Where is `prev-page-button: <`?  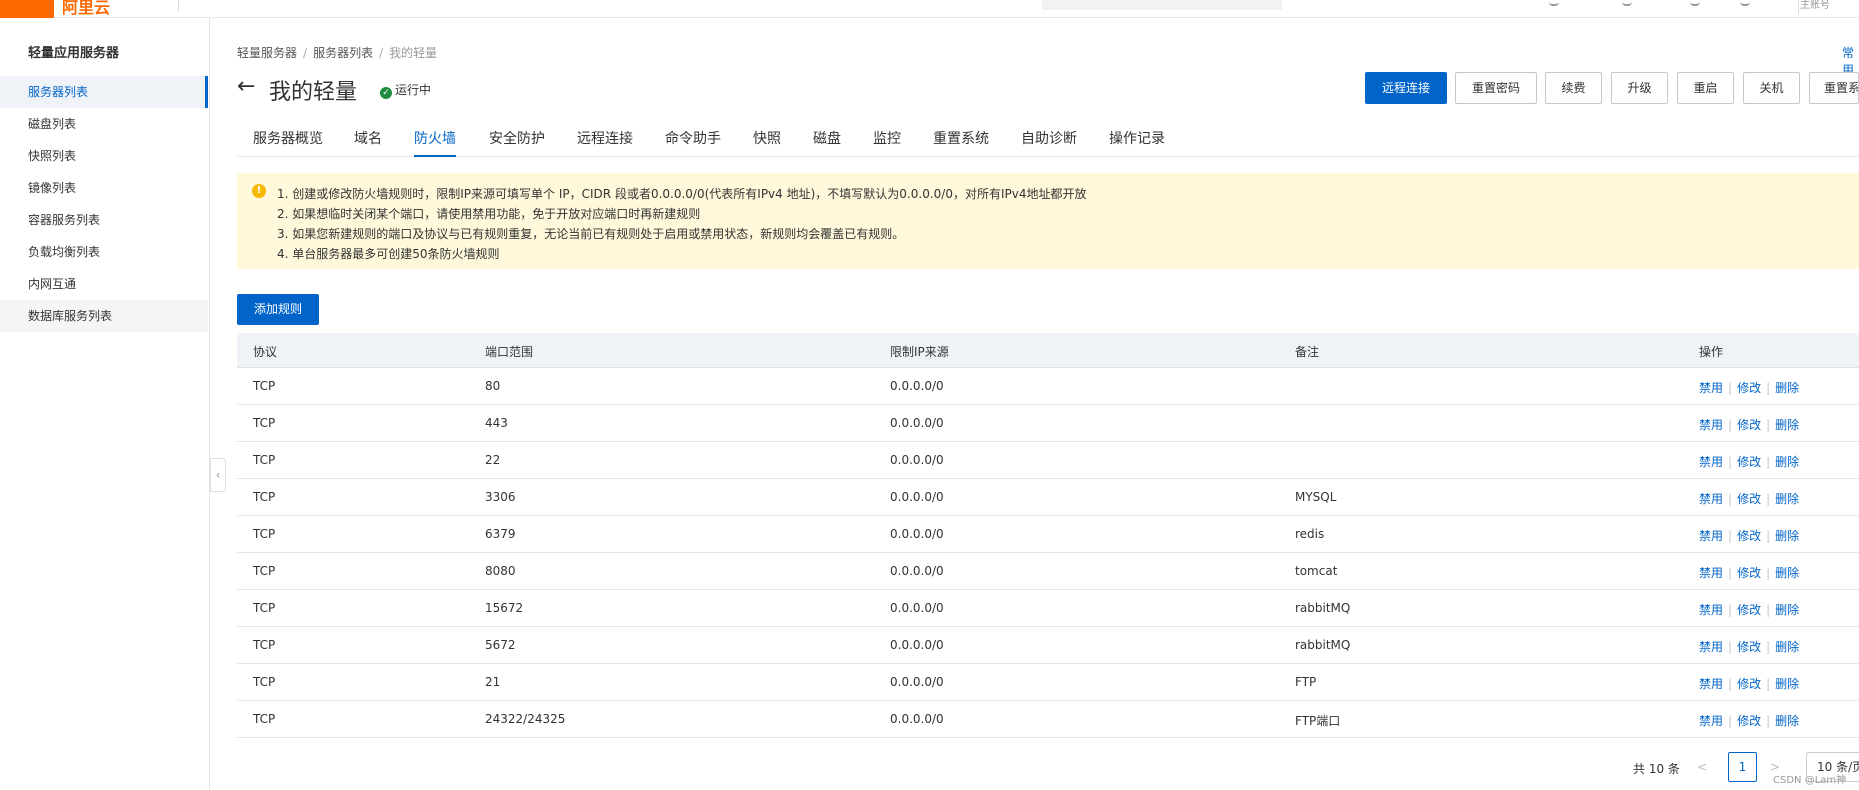
prev-page-button: < is located at coordinates (1702, 767).